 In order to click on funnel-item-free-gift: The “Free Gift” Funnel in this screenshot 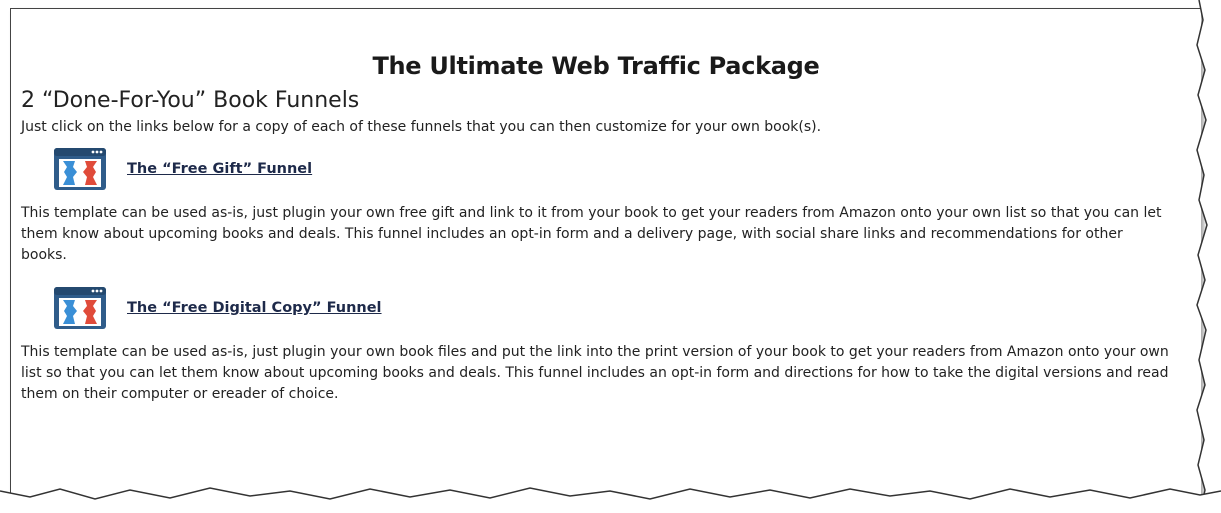, I will do `click(612, 169)`.